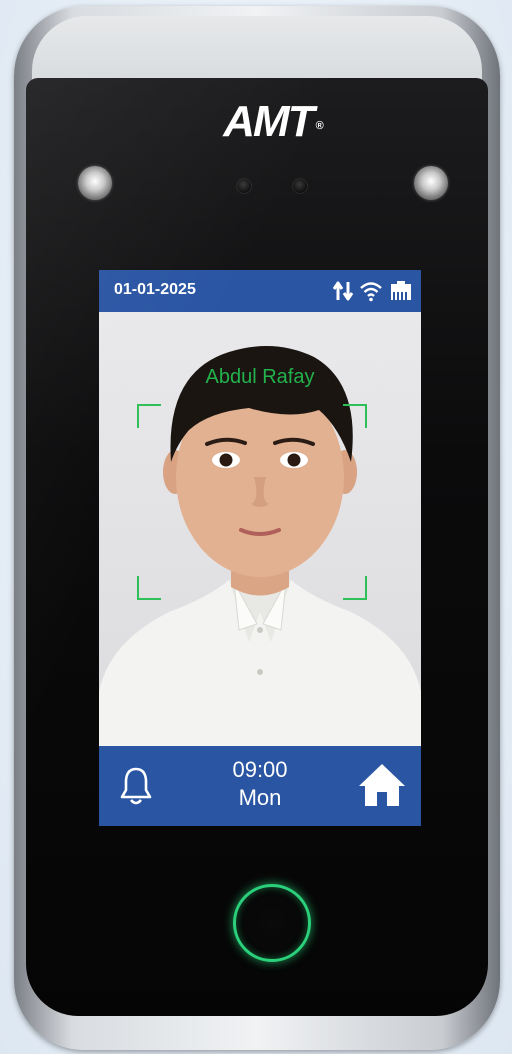 The height and width of the screenshot is (1054, 512). What do you see at coordinates (343, 291) in the screenshot?
I see `data-transfer-icon` at bounding box center [343, 291].